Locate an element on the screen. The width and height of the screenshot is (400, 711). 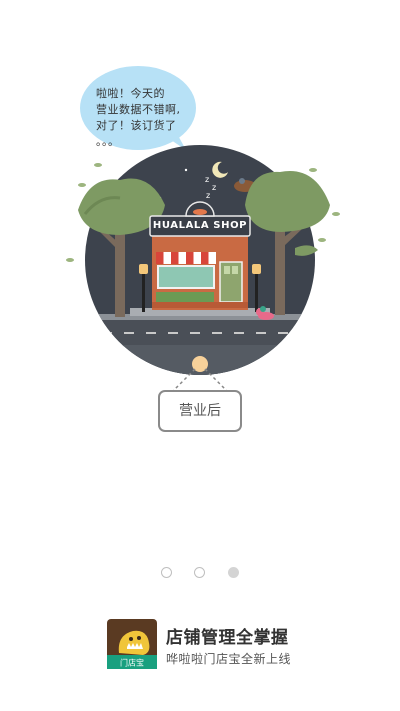
app-branding: 门店宝 店铺管理全掌握 哗啦啦门店宝全新上线 is located at coordinates (237, 644).